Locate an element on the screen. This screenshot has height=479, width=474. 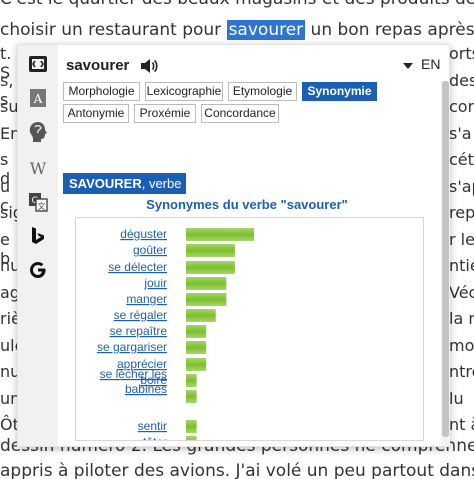
article-fragment: rep is located at coordinates (461, 212).